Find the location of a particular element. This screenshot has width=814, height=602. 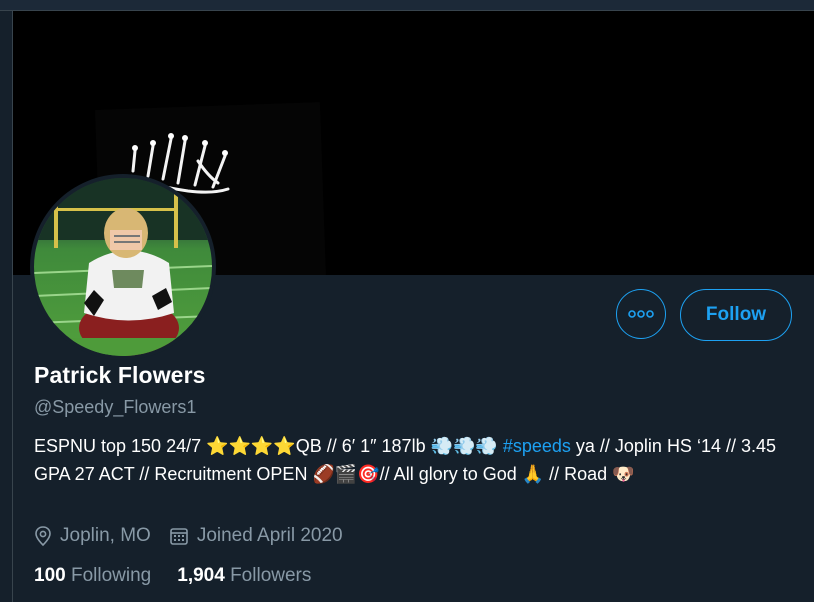

joined-text: Joined April 2020 is located at coordinates (269, 535).